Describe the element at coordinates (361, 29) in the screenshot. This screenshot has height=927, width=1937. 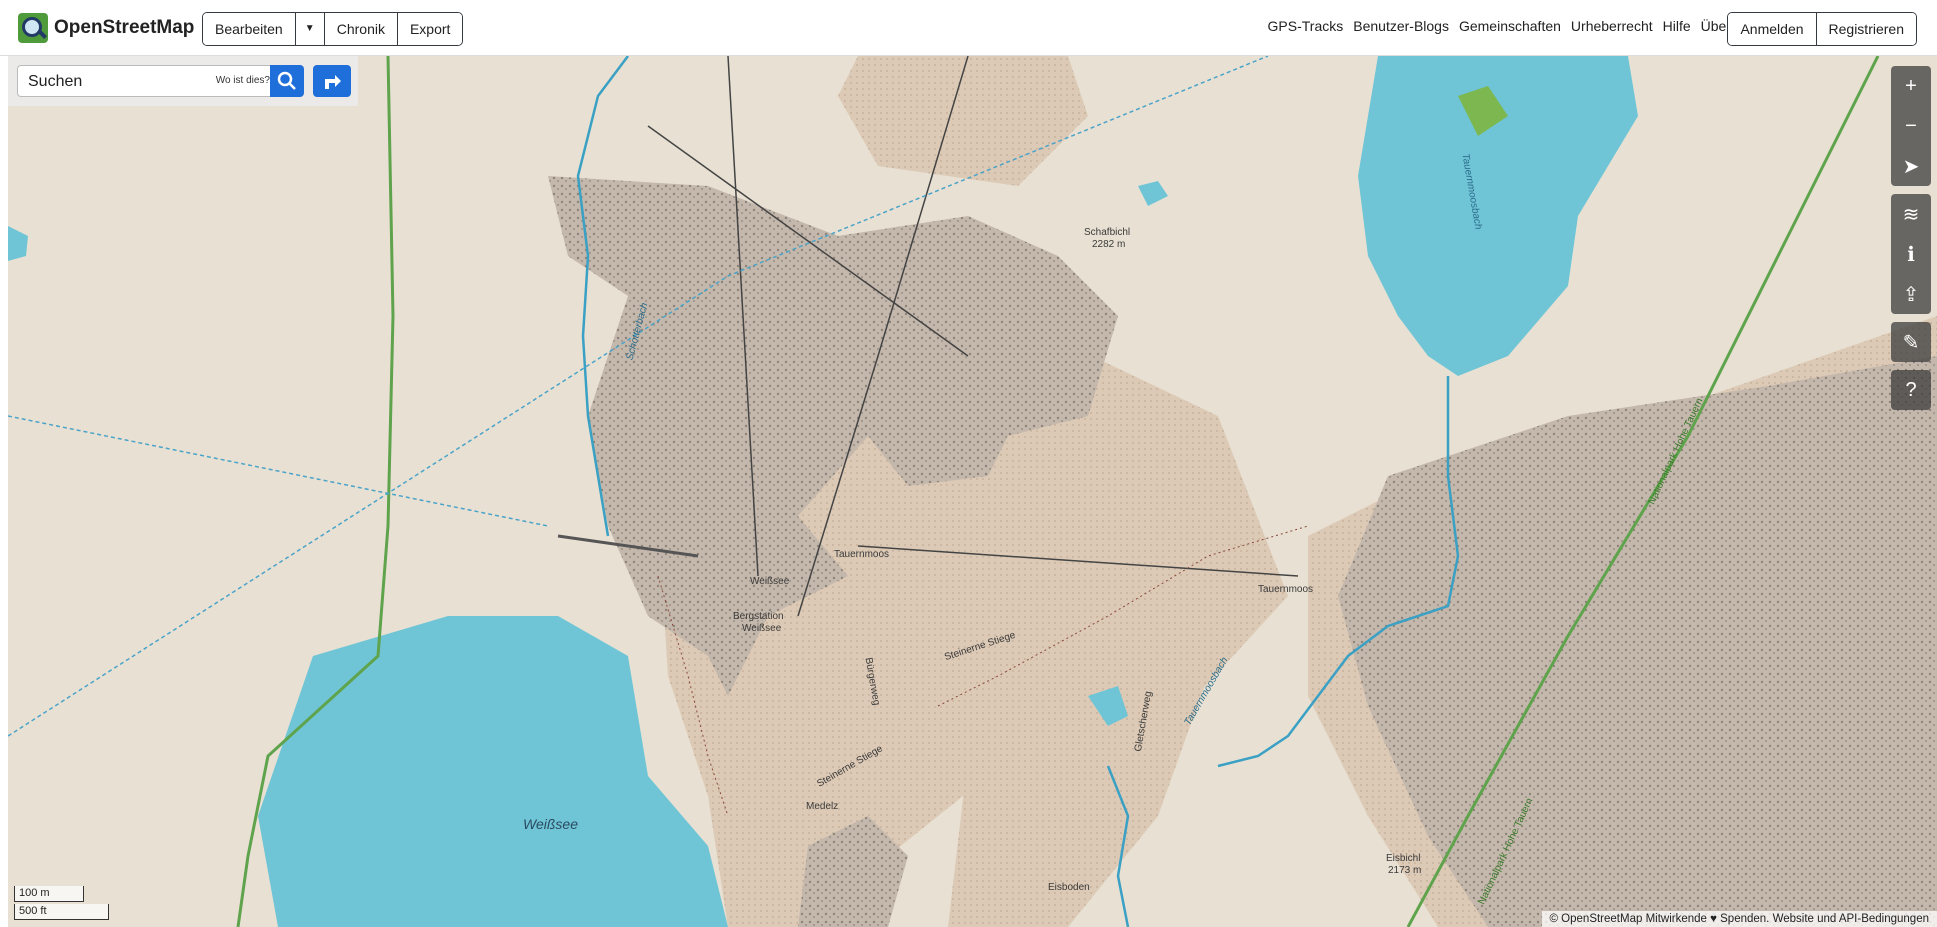
I see `history-button: Chronik` at that location.